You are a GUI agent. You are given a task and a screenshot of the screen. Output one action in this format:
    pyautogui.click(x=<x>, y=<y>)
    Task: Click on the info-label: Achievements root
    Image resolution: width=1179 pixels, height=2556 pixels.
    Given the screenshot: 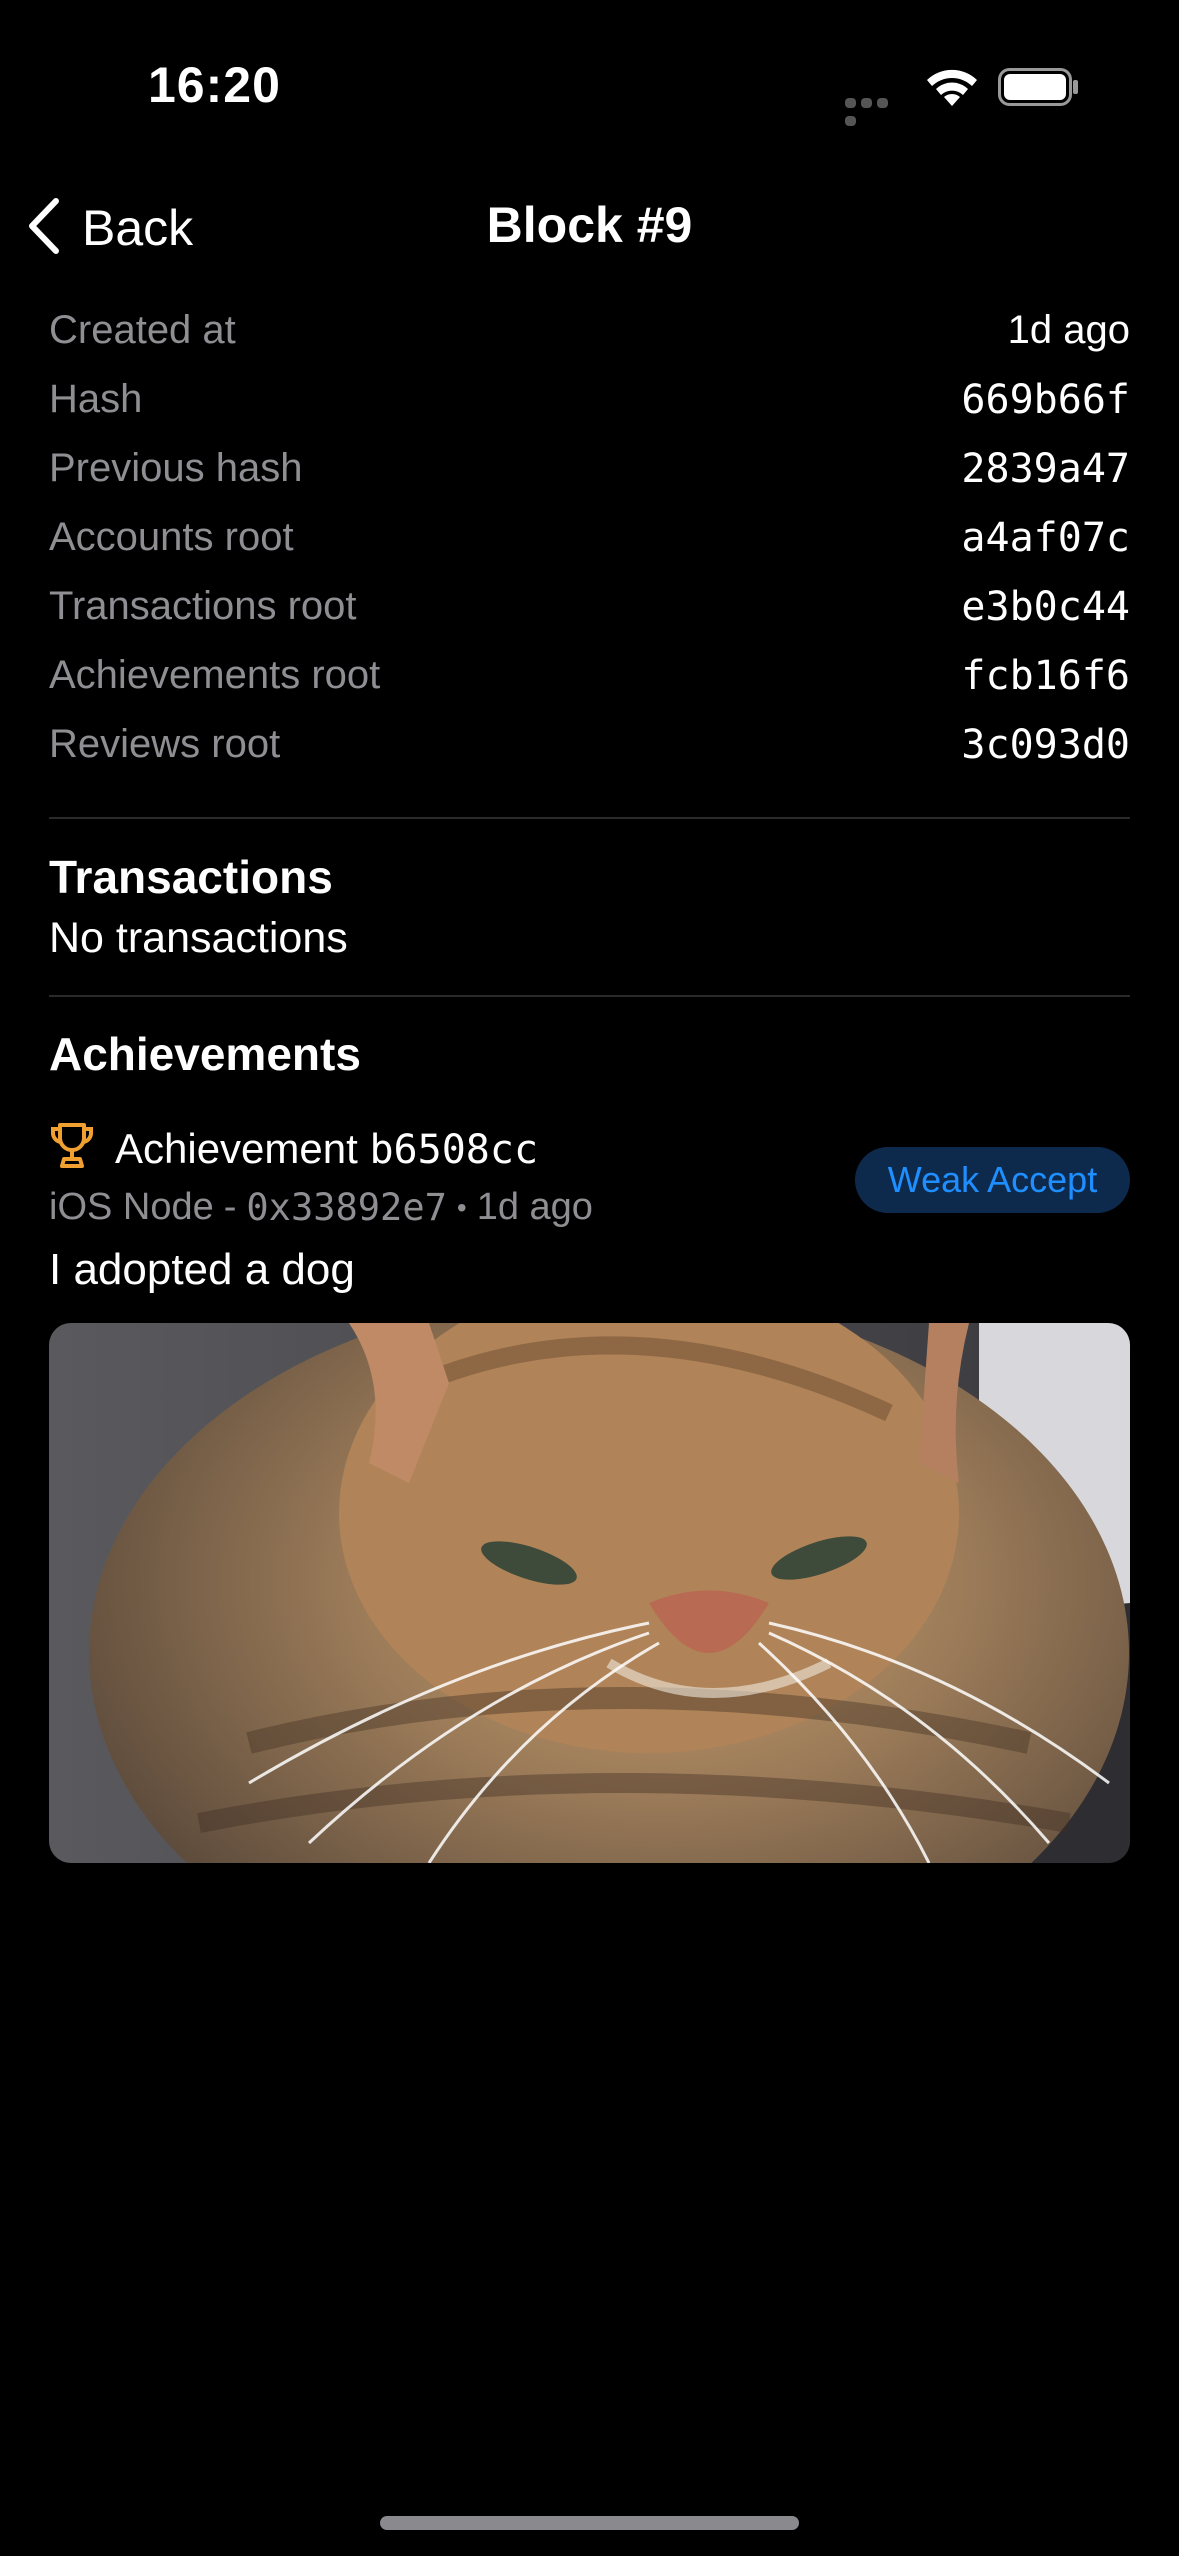 What is the action you would take?
    pyautogui.click(x=215, y=675)
    